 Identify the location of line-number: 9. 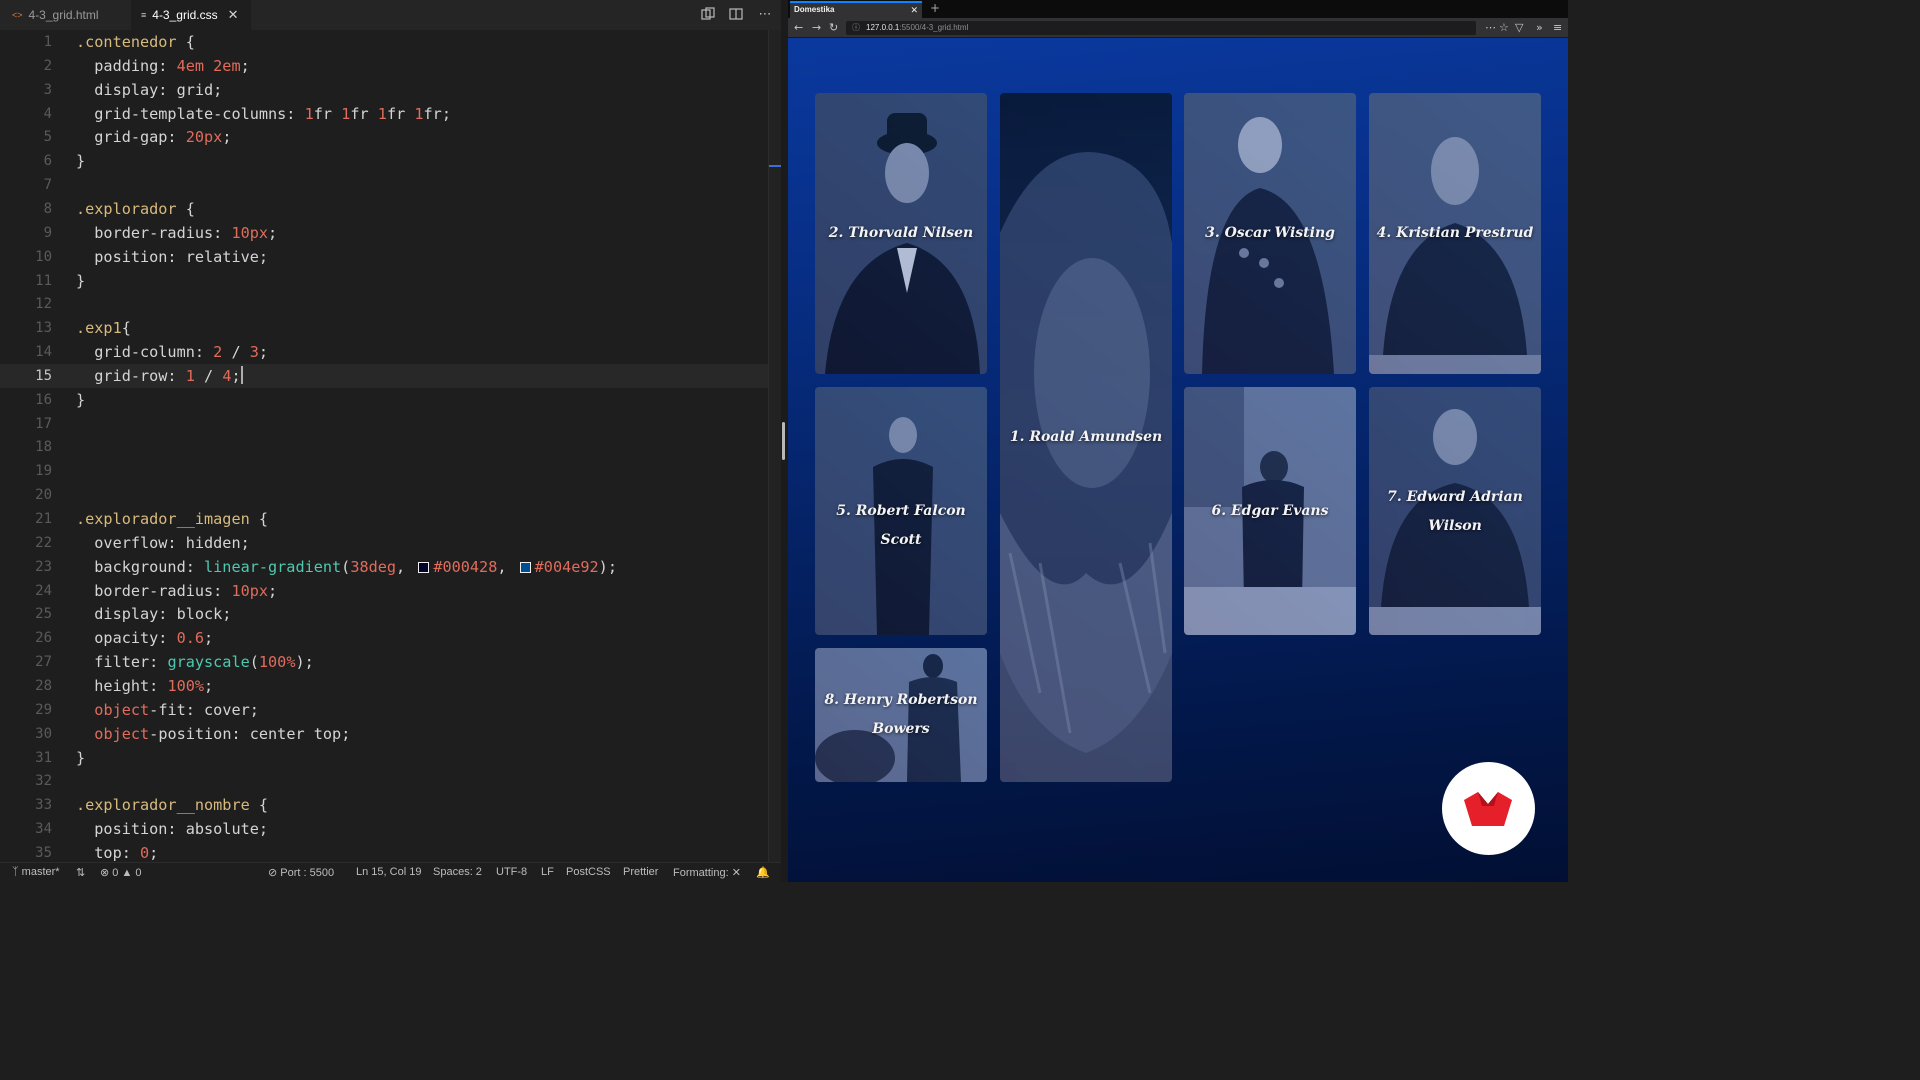
(47, 232).